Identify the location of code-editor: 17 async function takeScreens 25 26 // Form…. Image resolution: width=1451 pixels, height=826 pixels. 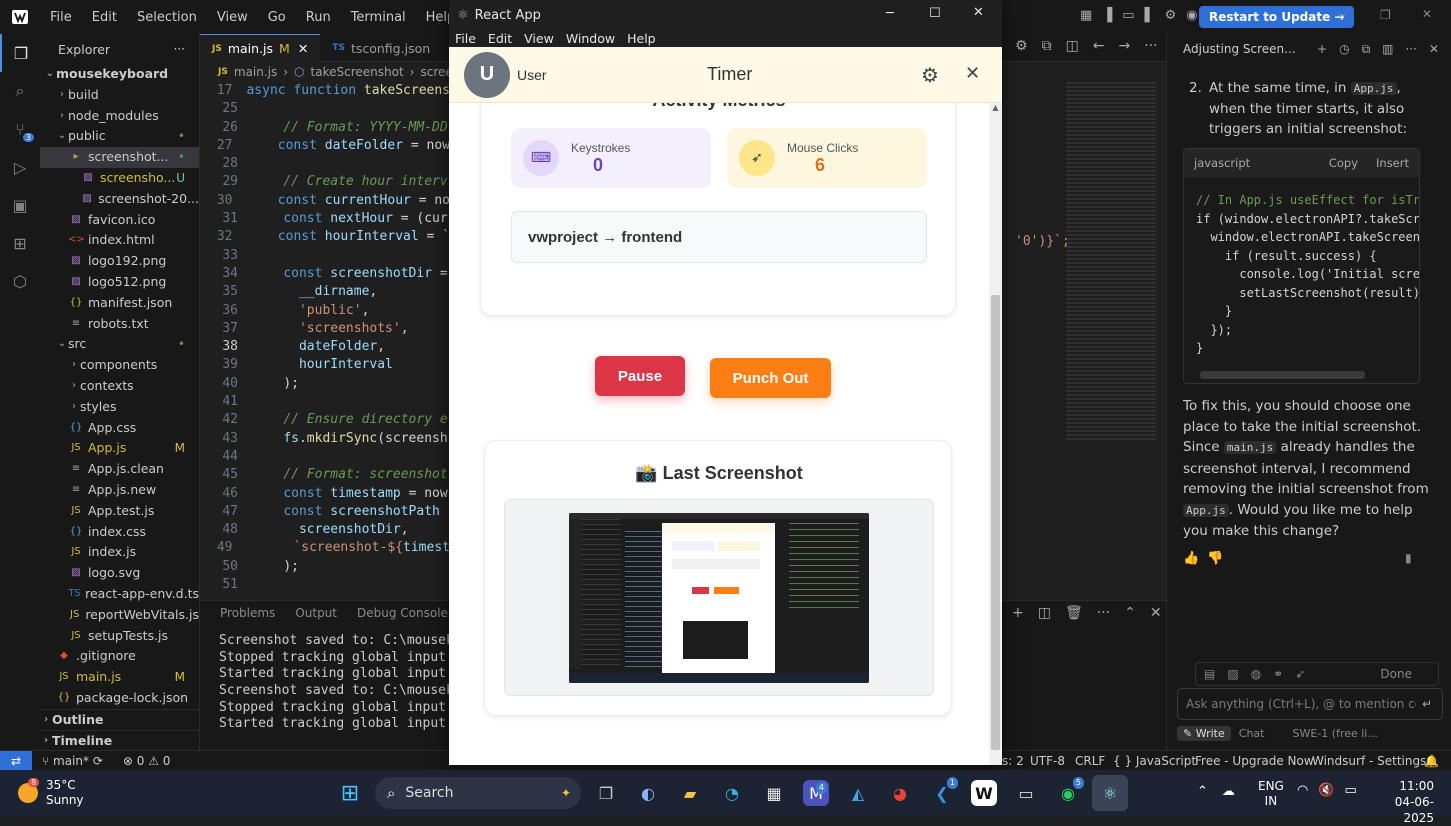
(325, 342).